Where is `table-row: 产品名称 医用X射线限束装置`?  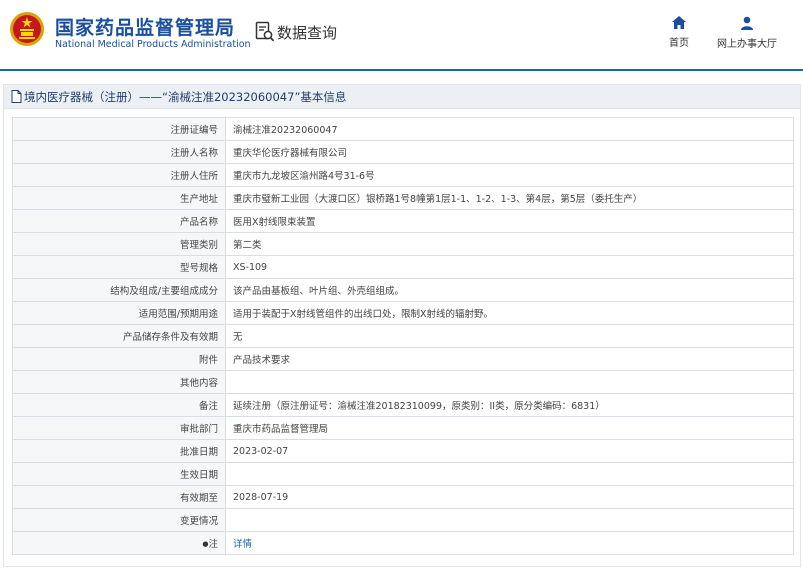
table-row: 产品名称 医用X射线限束装置 is located at coordinates (403, 221).